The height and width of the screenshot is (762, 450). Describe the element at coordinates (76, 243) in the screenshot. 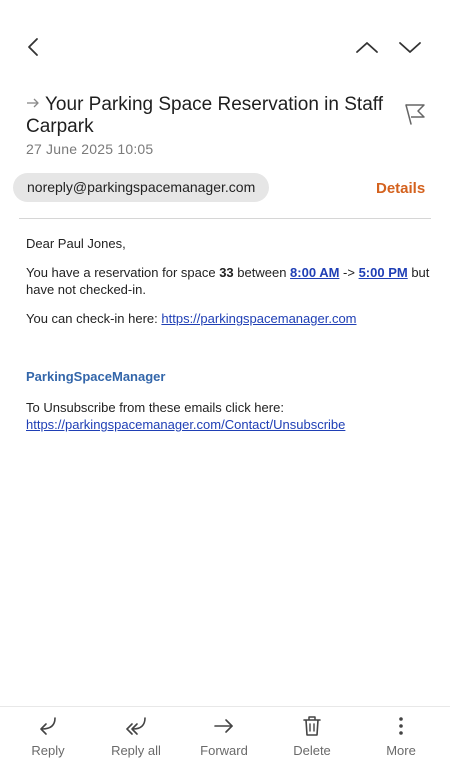

I see `greeting: Dear Paul Jones,` at that location.